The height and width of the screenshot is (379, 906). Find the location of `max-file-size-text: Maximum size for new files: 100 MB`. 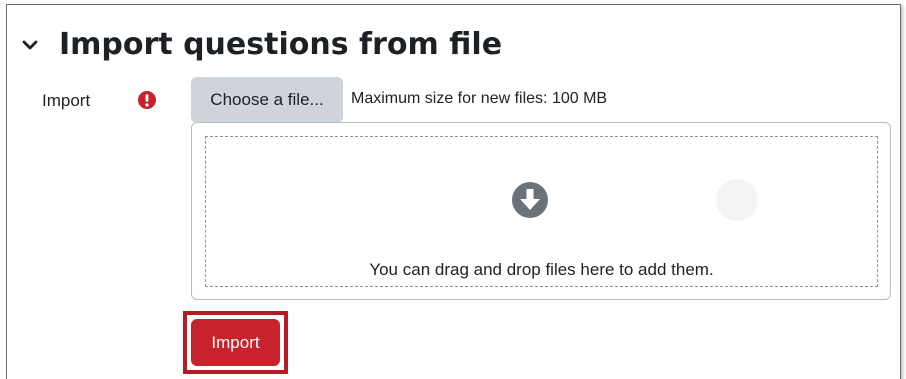

max-file-size-text: Maximum size for new files: 100 MB is located at coordinates (479, 98).